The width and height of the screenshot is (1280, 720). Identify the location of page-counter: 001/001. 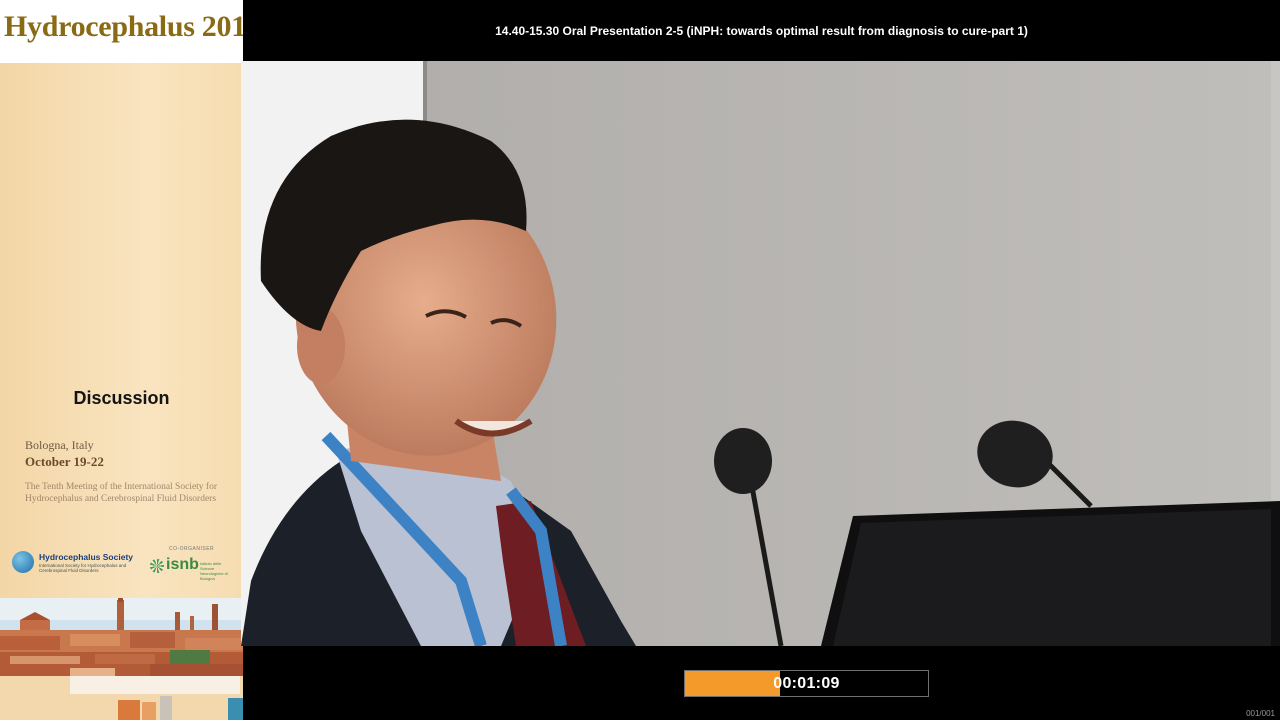
(1260, 713).